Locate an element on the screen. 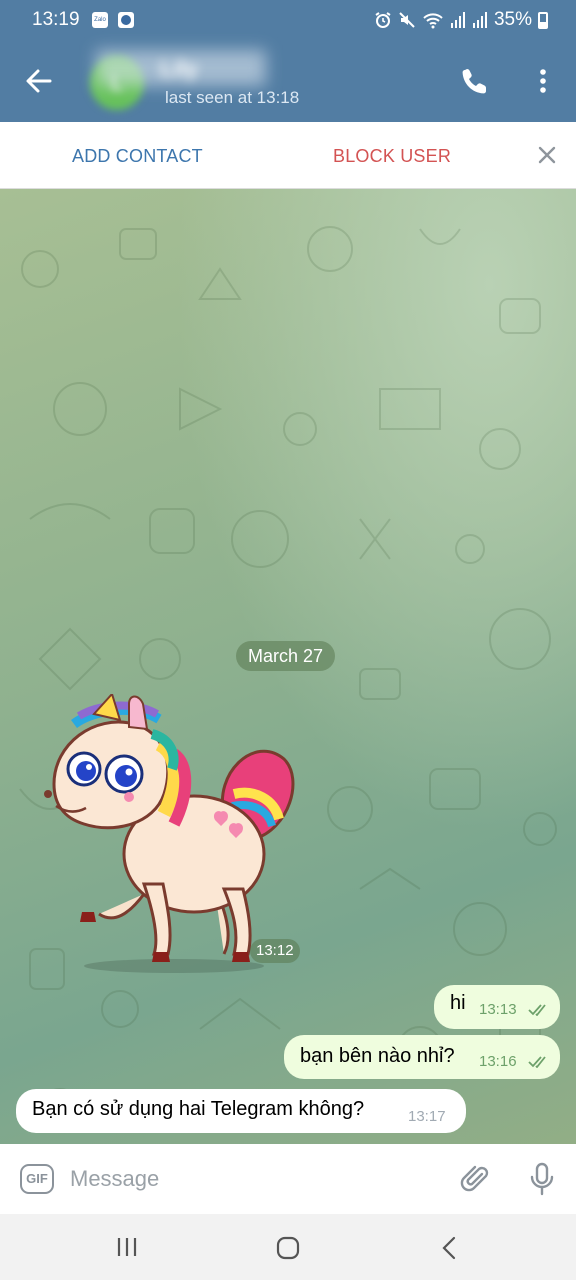 This screenshot has width=576, height=1280. contact-name: Lily is located at coordinates (179, 69).